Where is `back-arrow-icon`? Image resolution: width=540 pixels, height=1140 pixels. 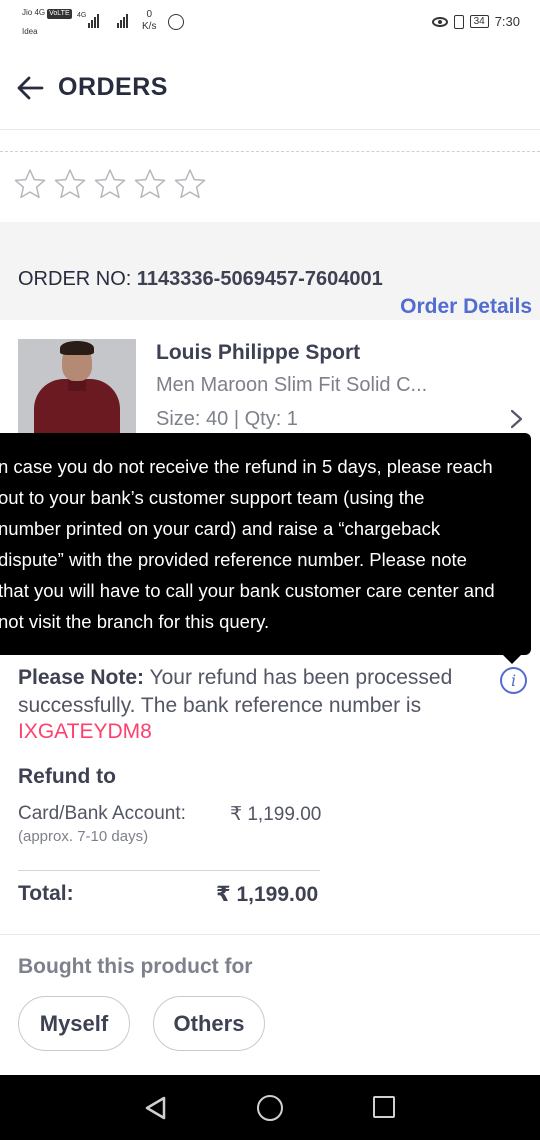
back-arrow-icon is located at coordinates (30, 88).